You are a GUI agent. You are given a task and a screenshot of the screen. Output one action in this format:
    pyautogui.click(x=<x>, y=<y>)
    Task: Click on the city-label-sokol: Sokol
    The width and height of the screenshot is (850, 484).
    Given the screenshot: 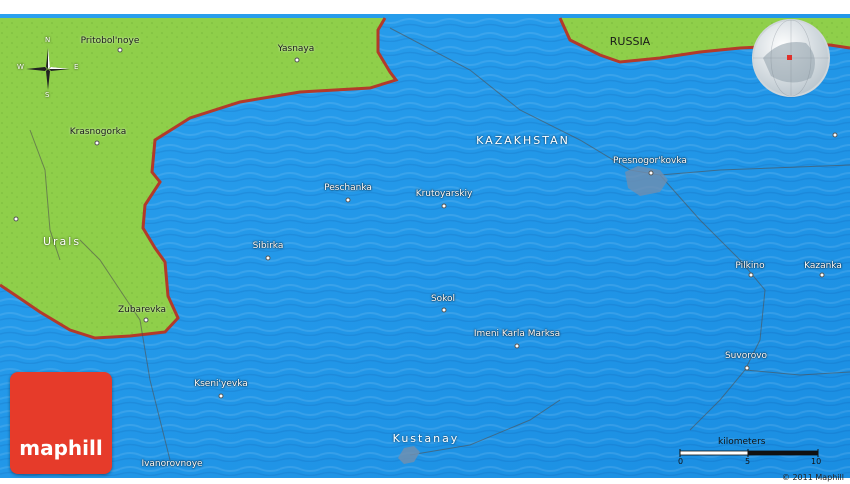 What is the action you would take?
    pyautogui.click(x=443, y=299)
    